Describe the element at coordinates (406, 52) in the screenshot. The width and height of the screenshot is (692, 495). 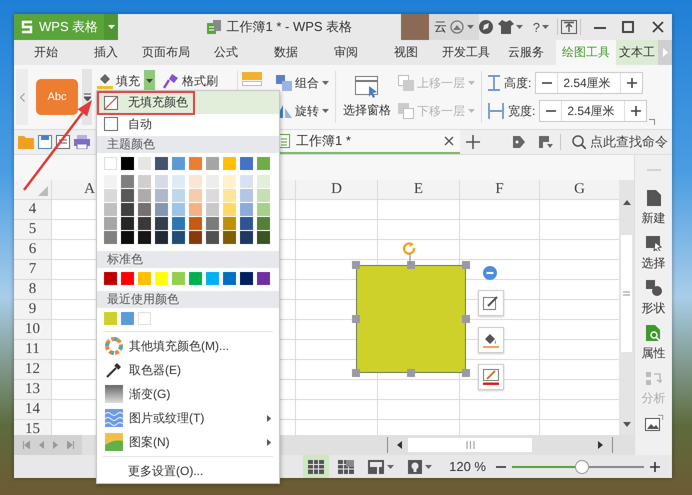
I see `ribbon-tab: 视图` at that location.